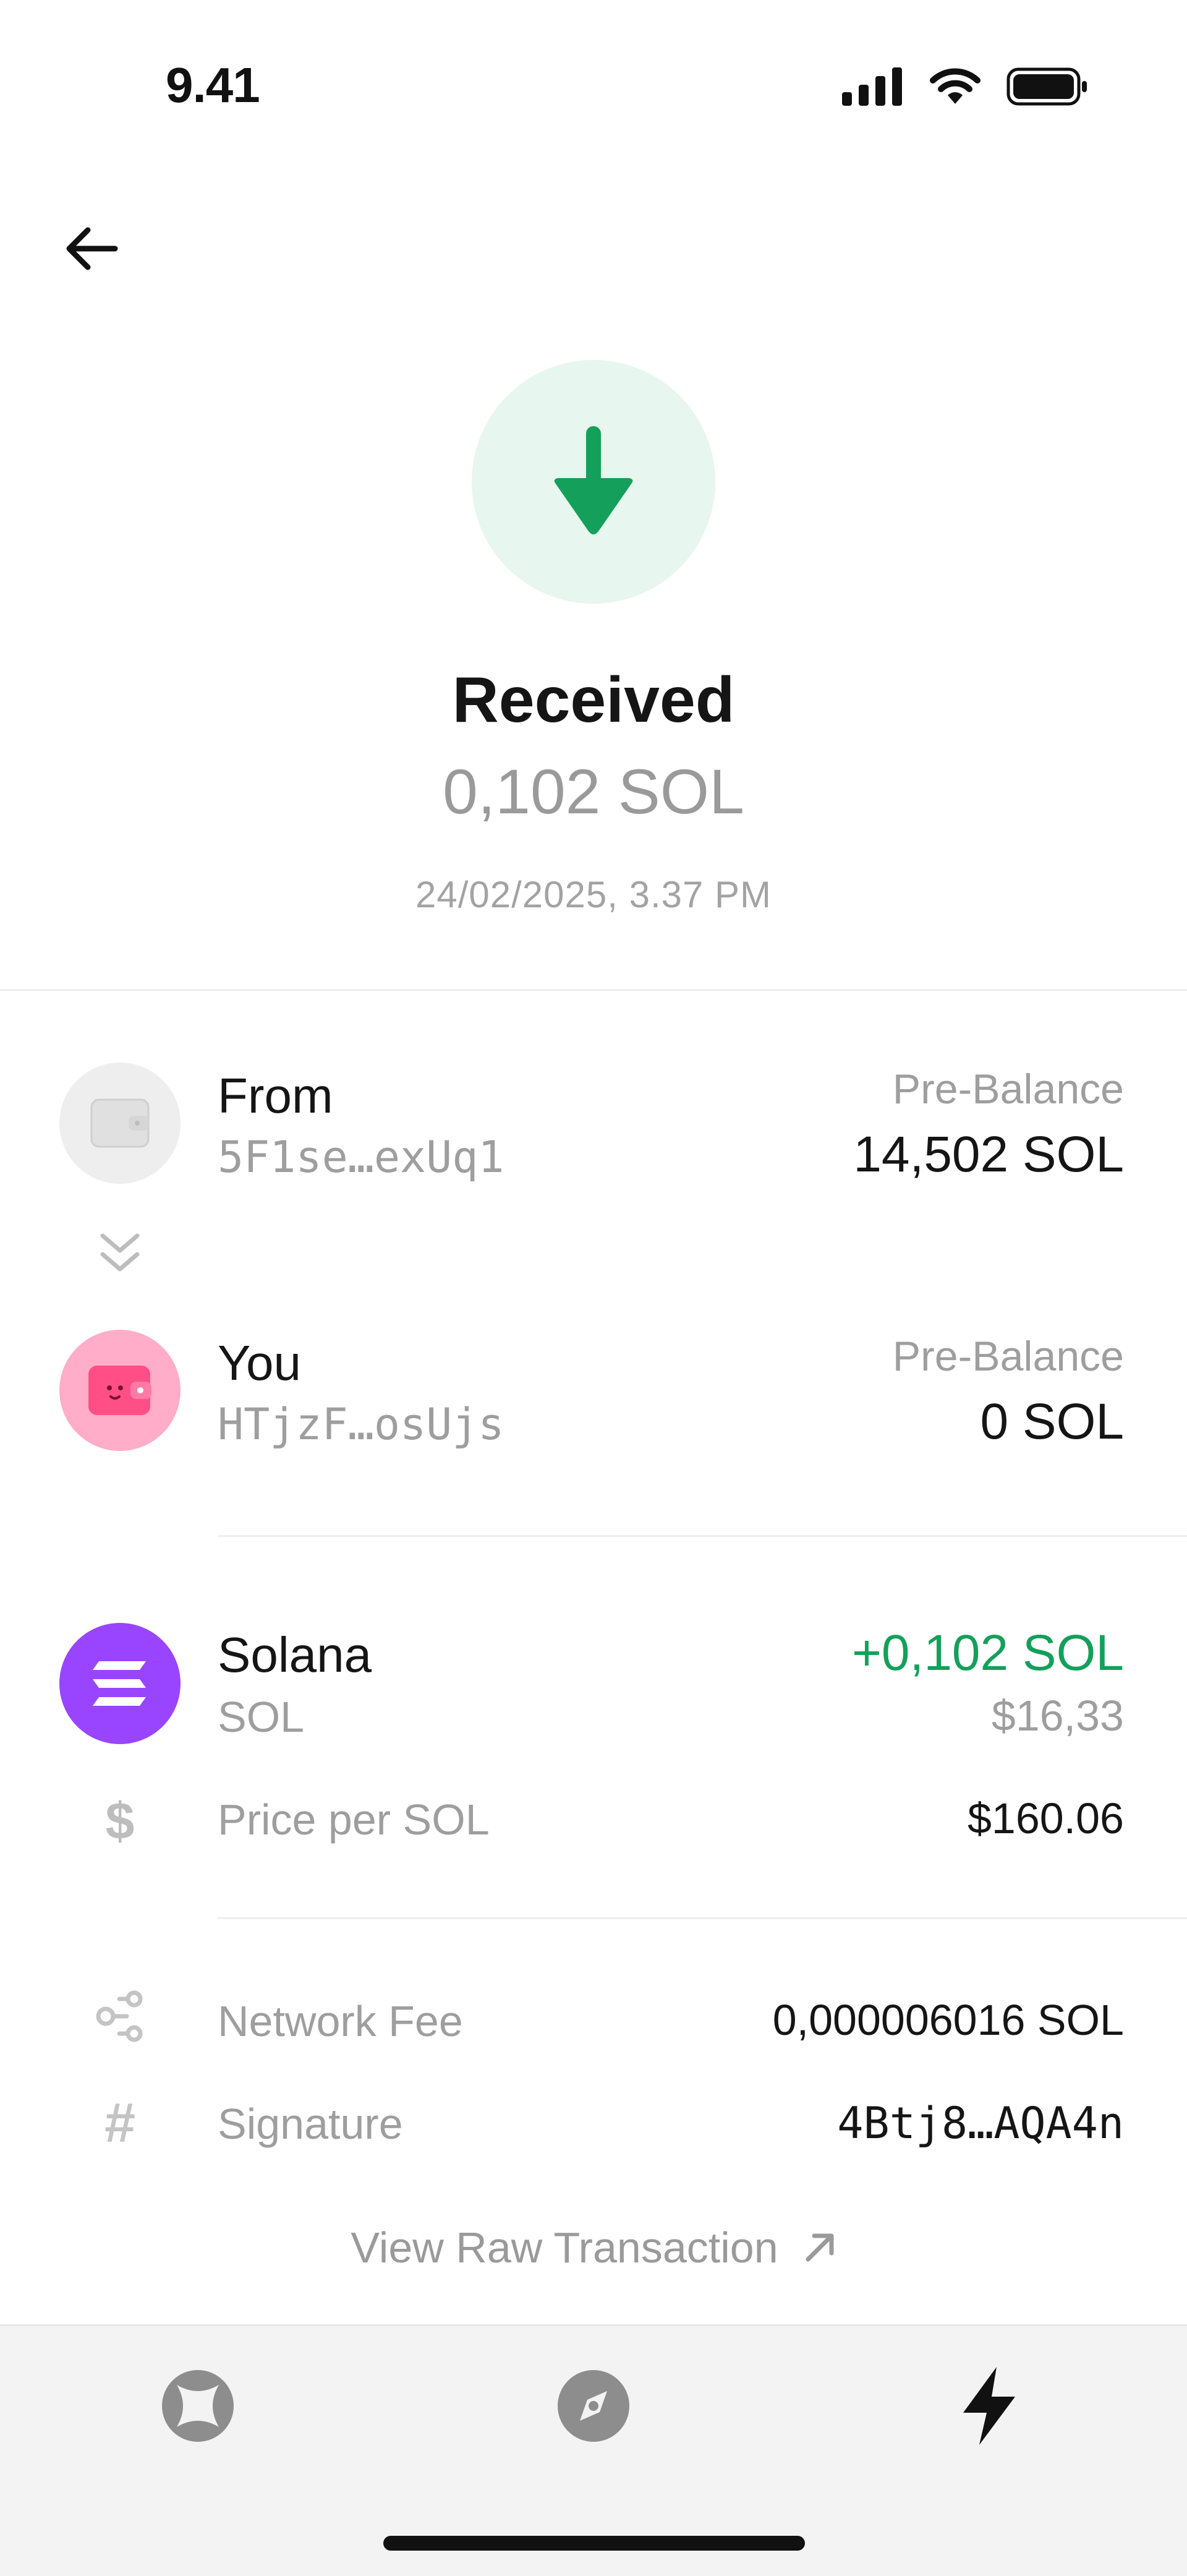  I want to click on recipient-pre-balance-label: Pre-Balance, so click(1008, 1356).